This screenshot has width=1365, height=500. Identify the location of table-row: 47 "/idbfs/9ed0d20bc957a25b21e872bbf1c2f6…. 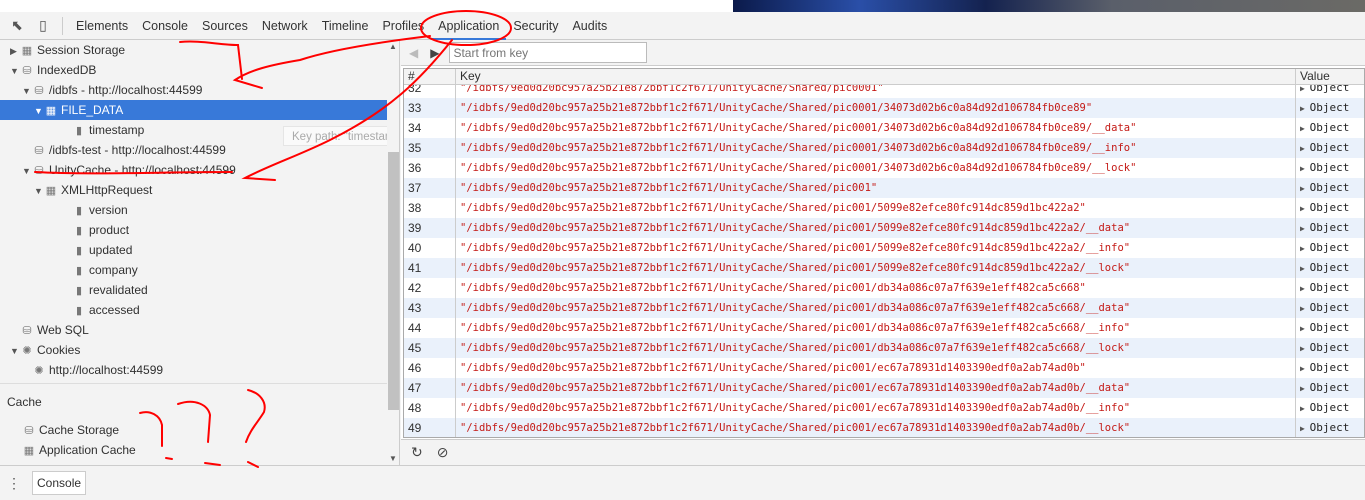
(884, 388).